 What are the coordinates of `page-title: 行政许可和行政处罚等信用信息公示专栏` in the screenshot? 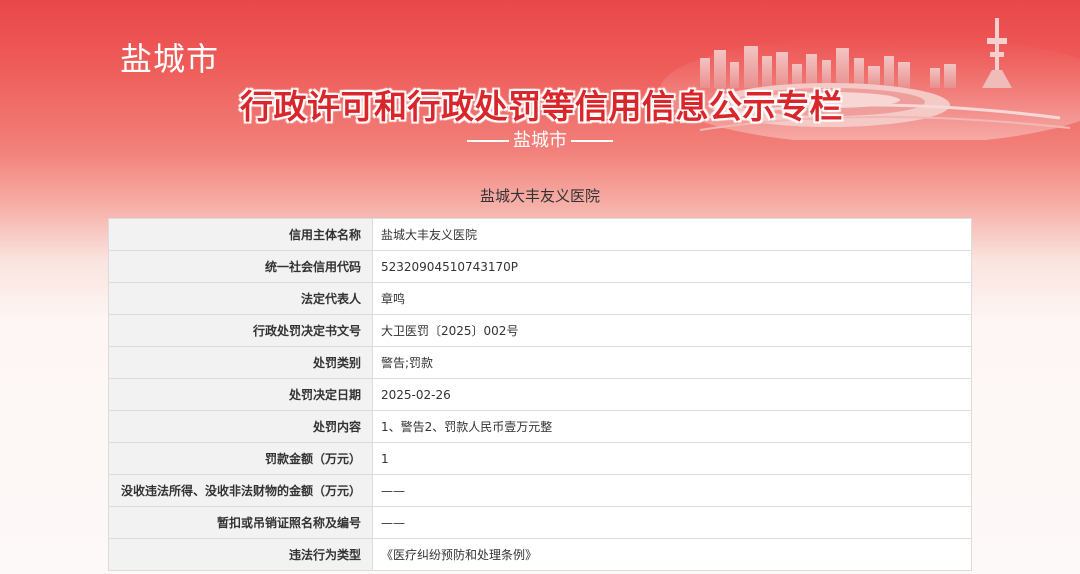 It's located at (541, 106).